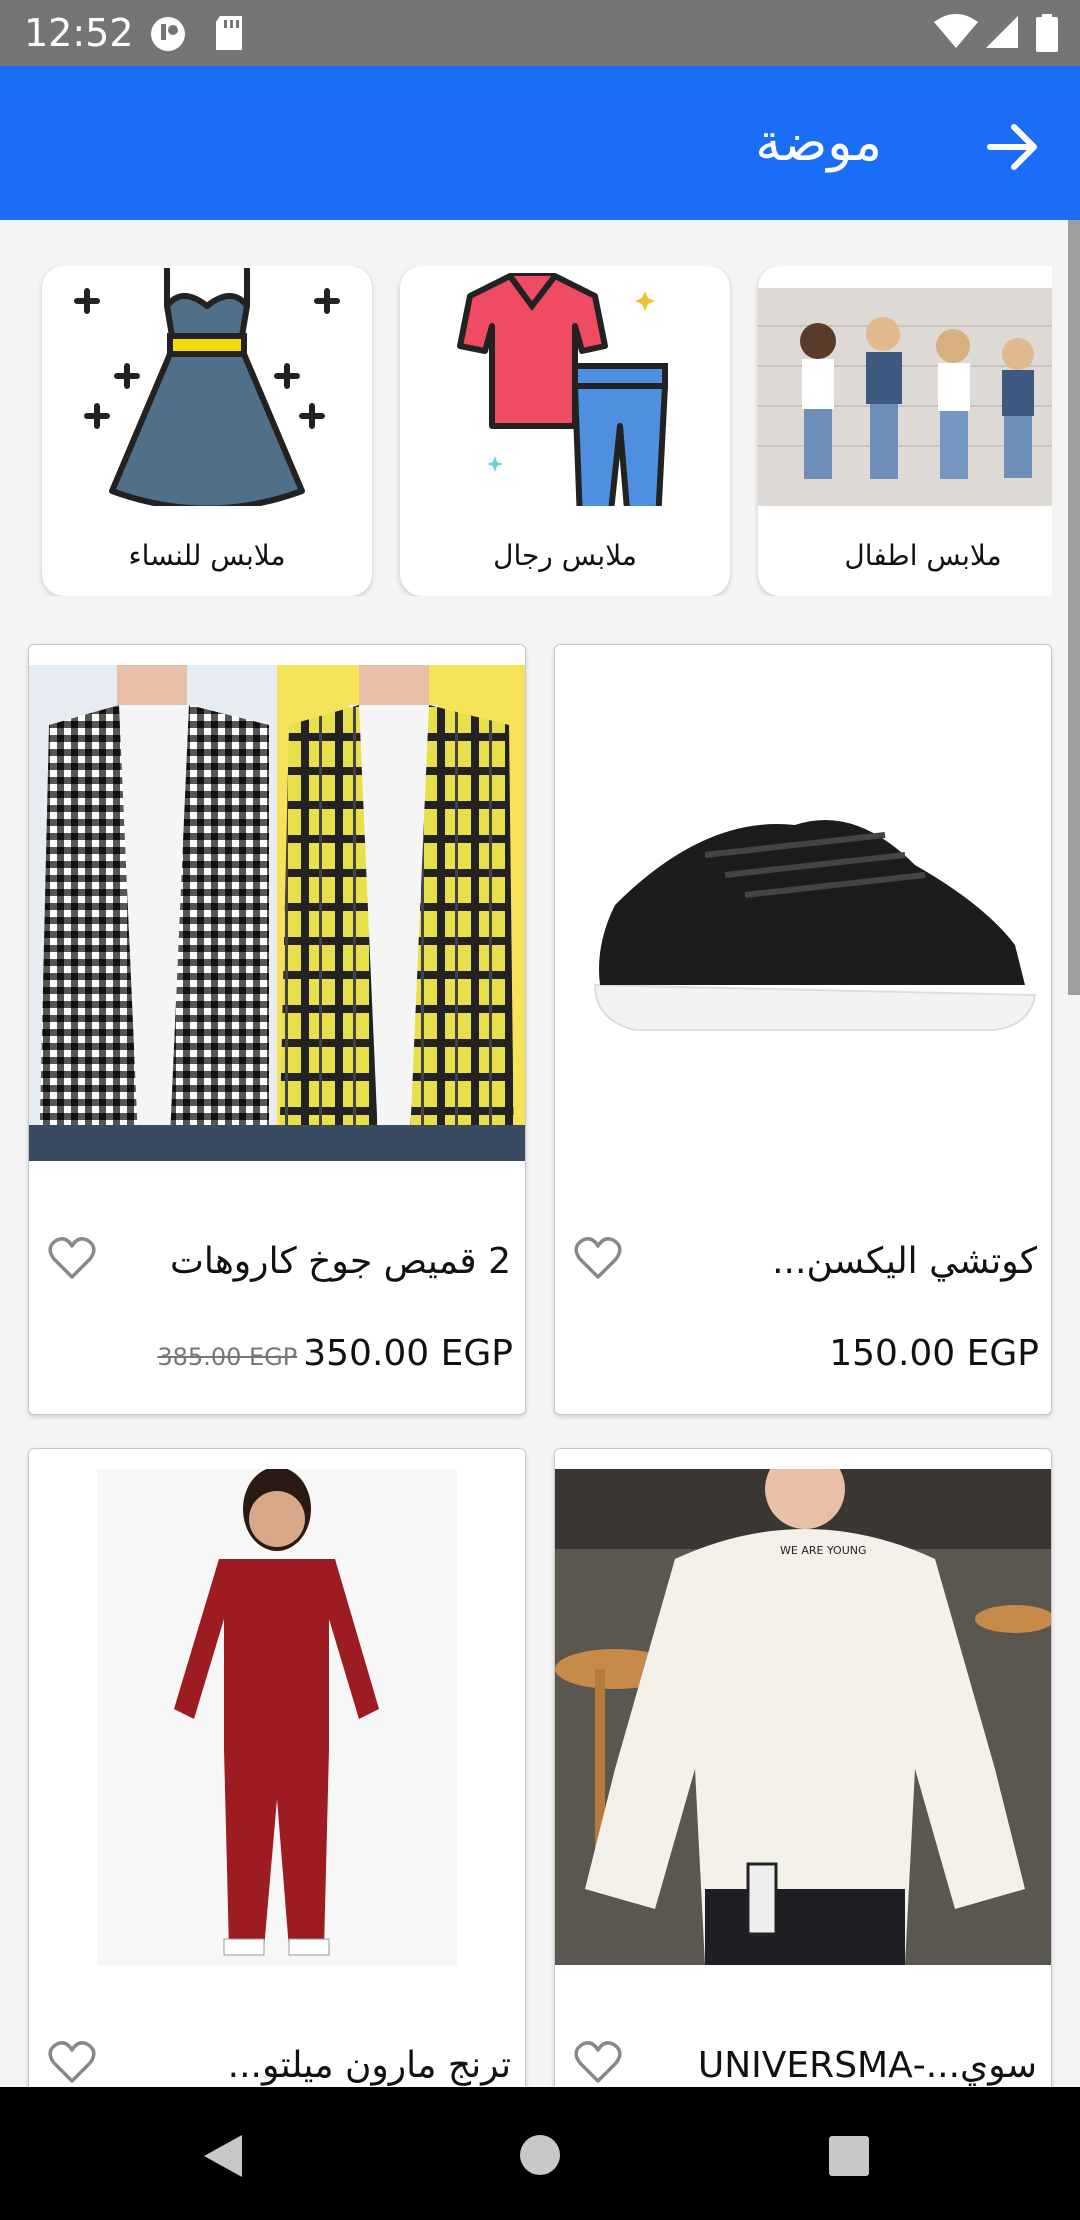 This screenshot has height=2220, width=1080. Describe the element at coordinates (803, 913) in the screenshot. I see `black-sneaker` at that location.